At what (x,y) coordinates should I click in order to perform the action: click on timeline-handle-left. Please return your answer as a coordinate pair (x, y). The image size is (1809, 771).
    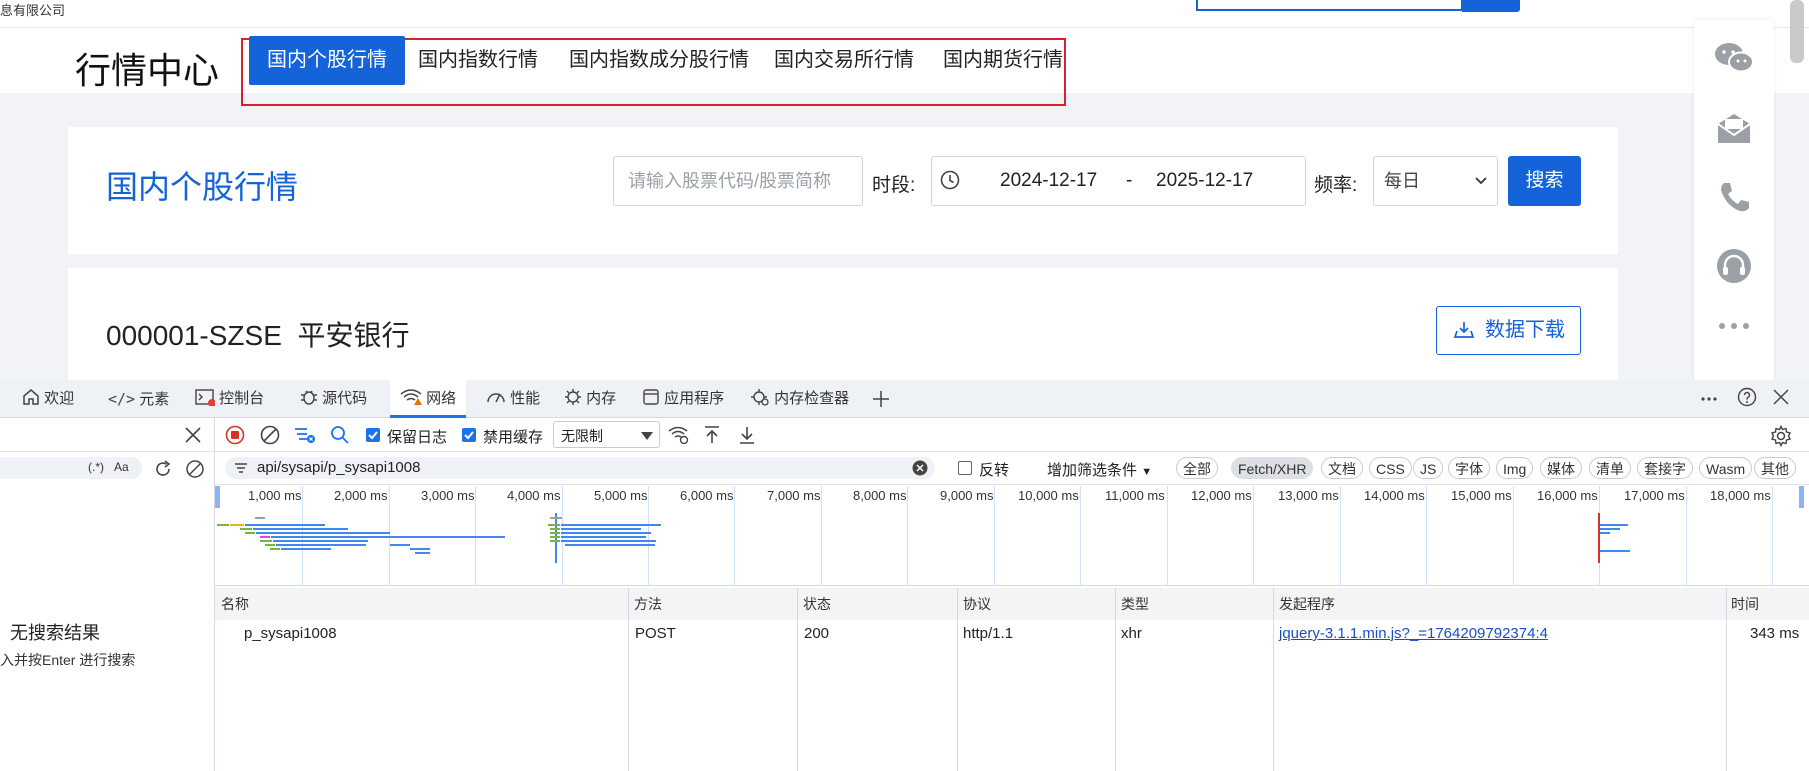
    Looking at the image, I should click on (217, 497).